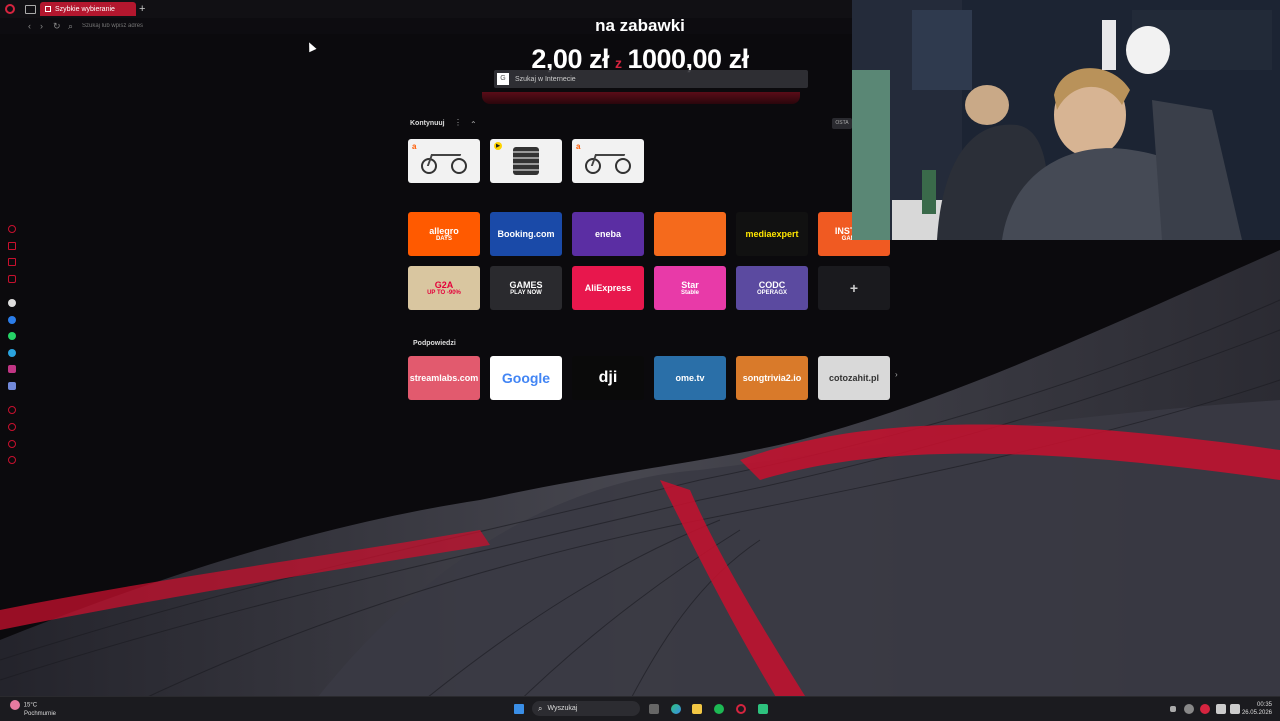 Image resolution: width=1280 pixels, height=721 pixels. Describe the element at coordinates (842, 123) in the screenshot. I see `recent-badge: OSTA` at that location.